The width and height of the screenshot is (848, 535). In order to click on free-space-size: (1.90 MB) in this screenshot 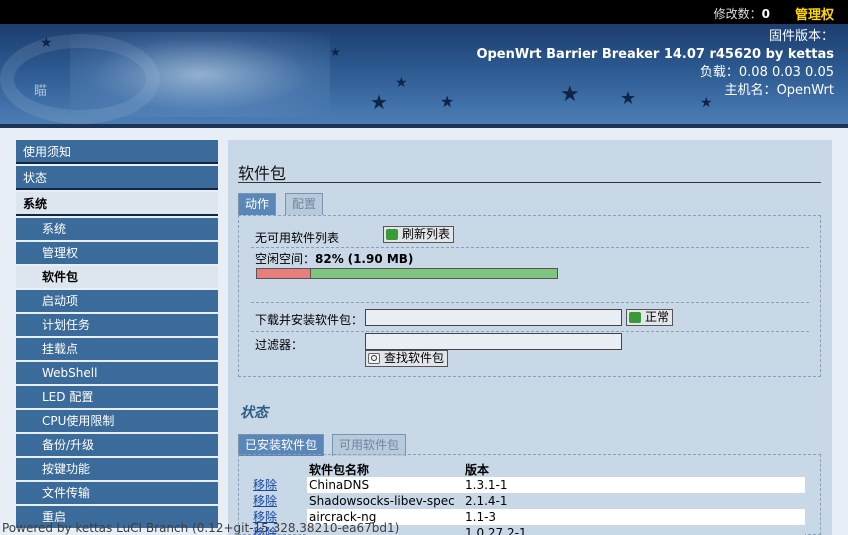, I will do `click(380, 259)`.